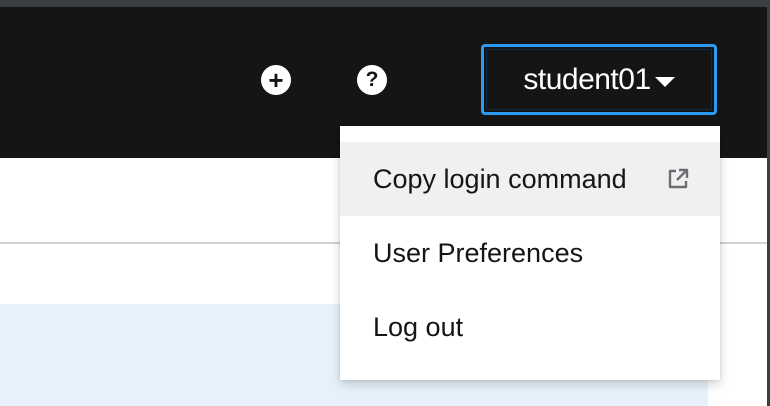 This screenshot has height=406, width=770. What do you see at coordinates (418, 326) in the screenshot?
I see `menu-item-label: Log out` at bounding box center [418, 326].